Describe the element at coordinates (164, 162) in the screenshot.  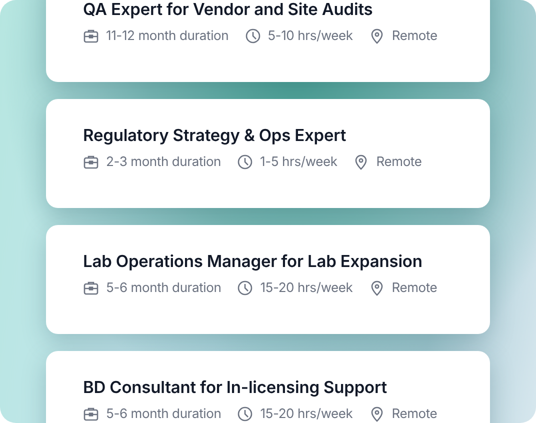
I see `duration-text: 2-3 month duration` at that location.